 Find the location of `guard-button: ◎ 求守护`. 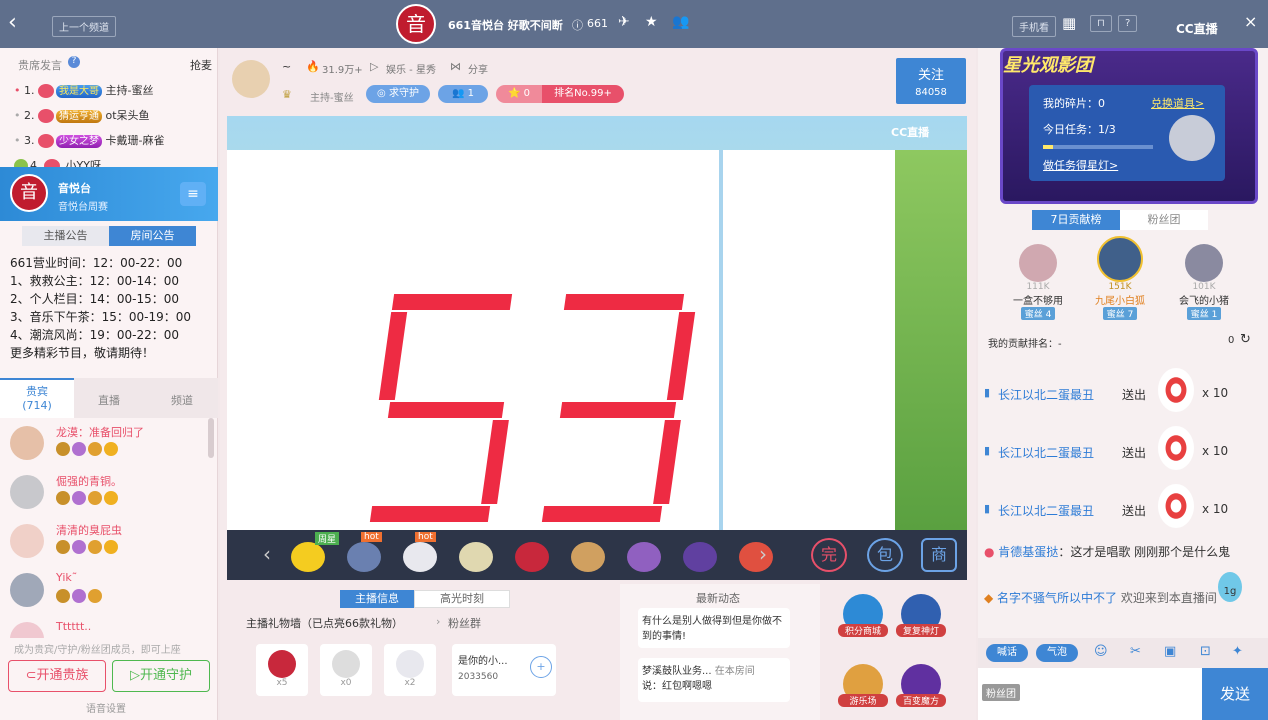

guard-button: ◎ 求守护 is located at coordinates (398, 94).